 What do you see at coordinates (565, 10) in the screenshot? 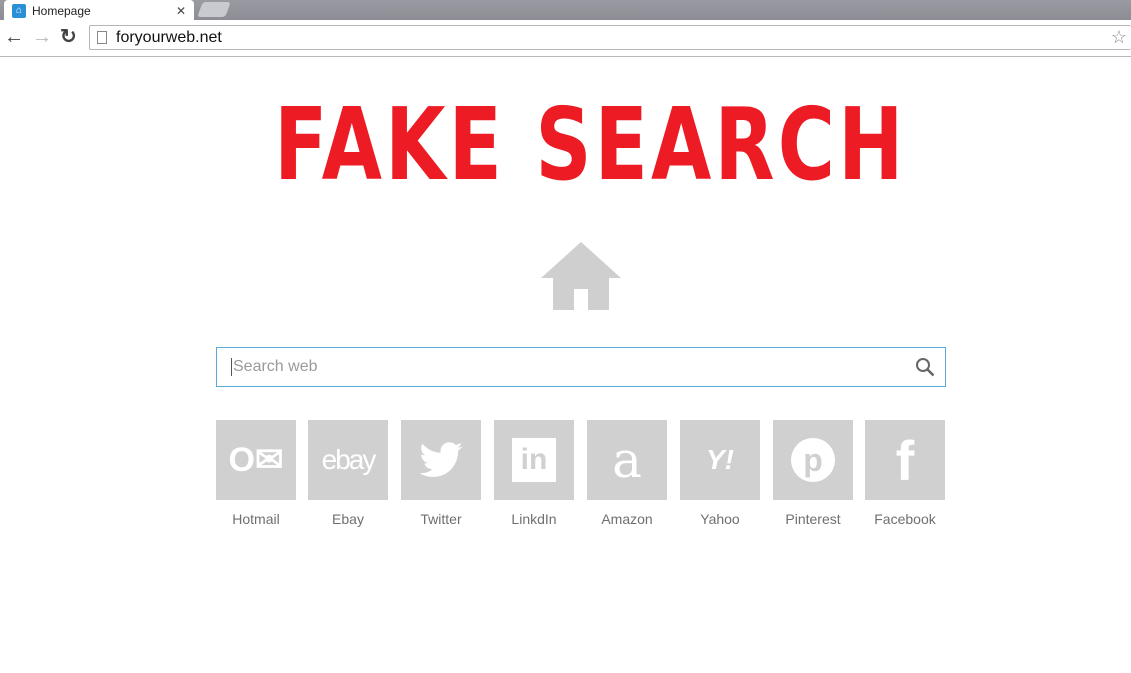
I see `tab-strip: ⌂ Homepage ✕` at bounding box center [565, 10].